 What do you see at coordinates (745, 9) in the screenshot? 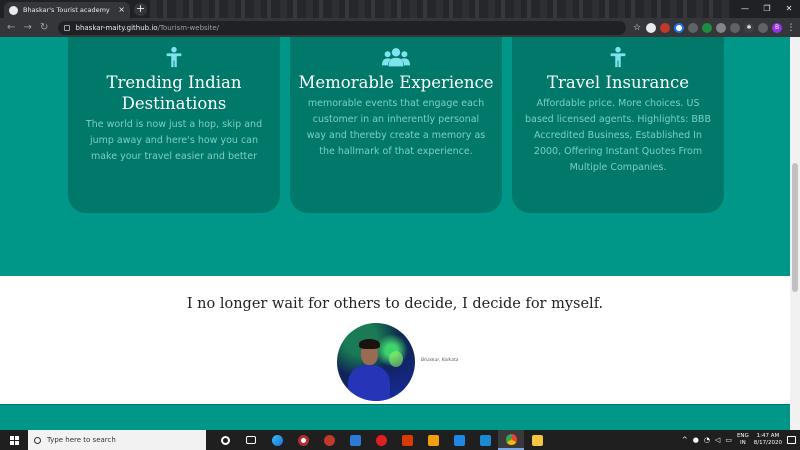
I see `minimize-button: —` at bounding box center [745, 9].